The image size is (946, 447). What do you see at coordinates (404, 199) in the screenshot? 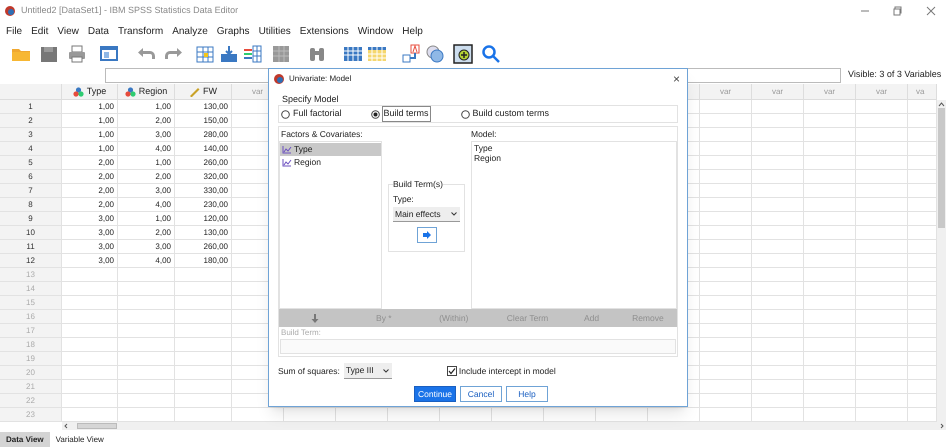
I see `field-label: Type:` at bounding box center [404, 199].